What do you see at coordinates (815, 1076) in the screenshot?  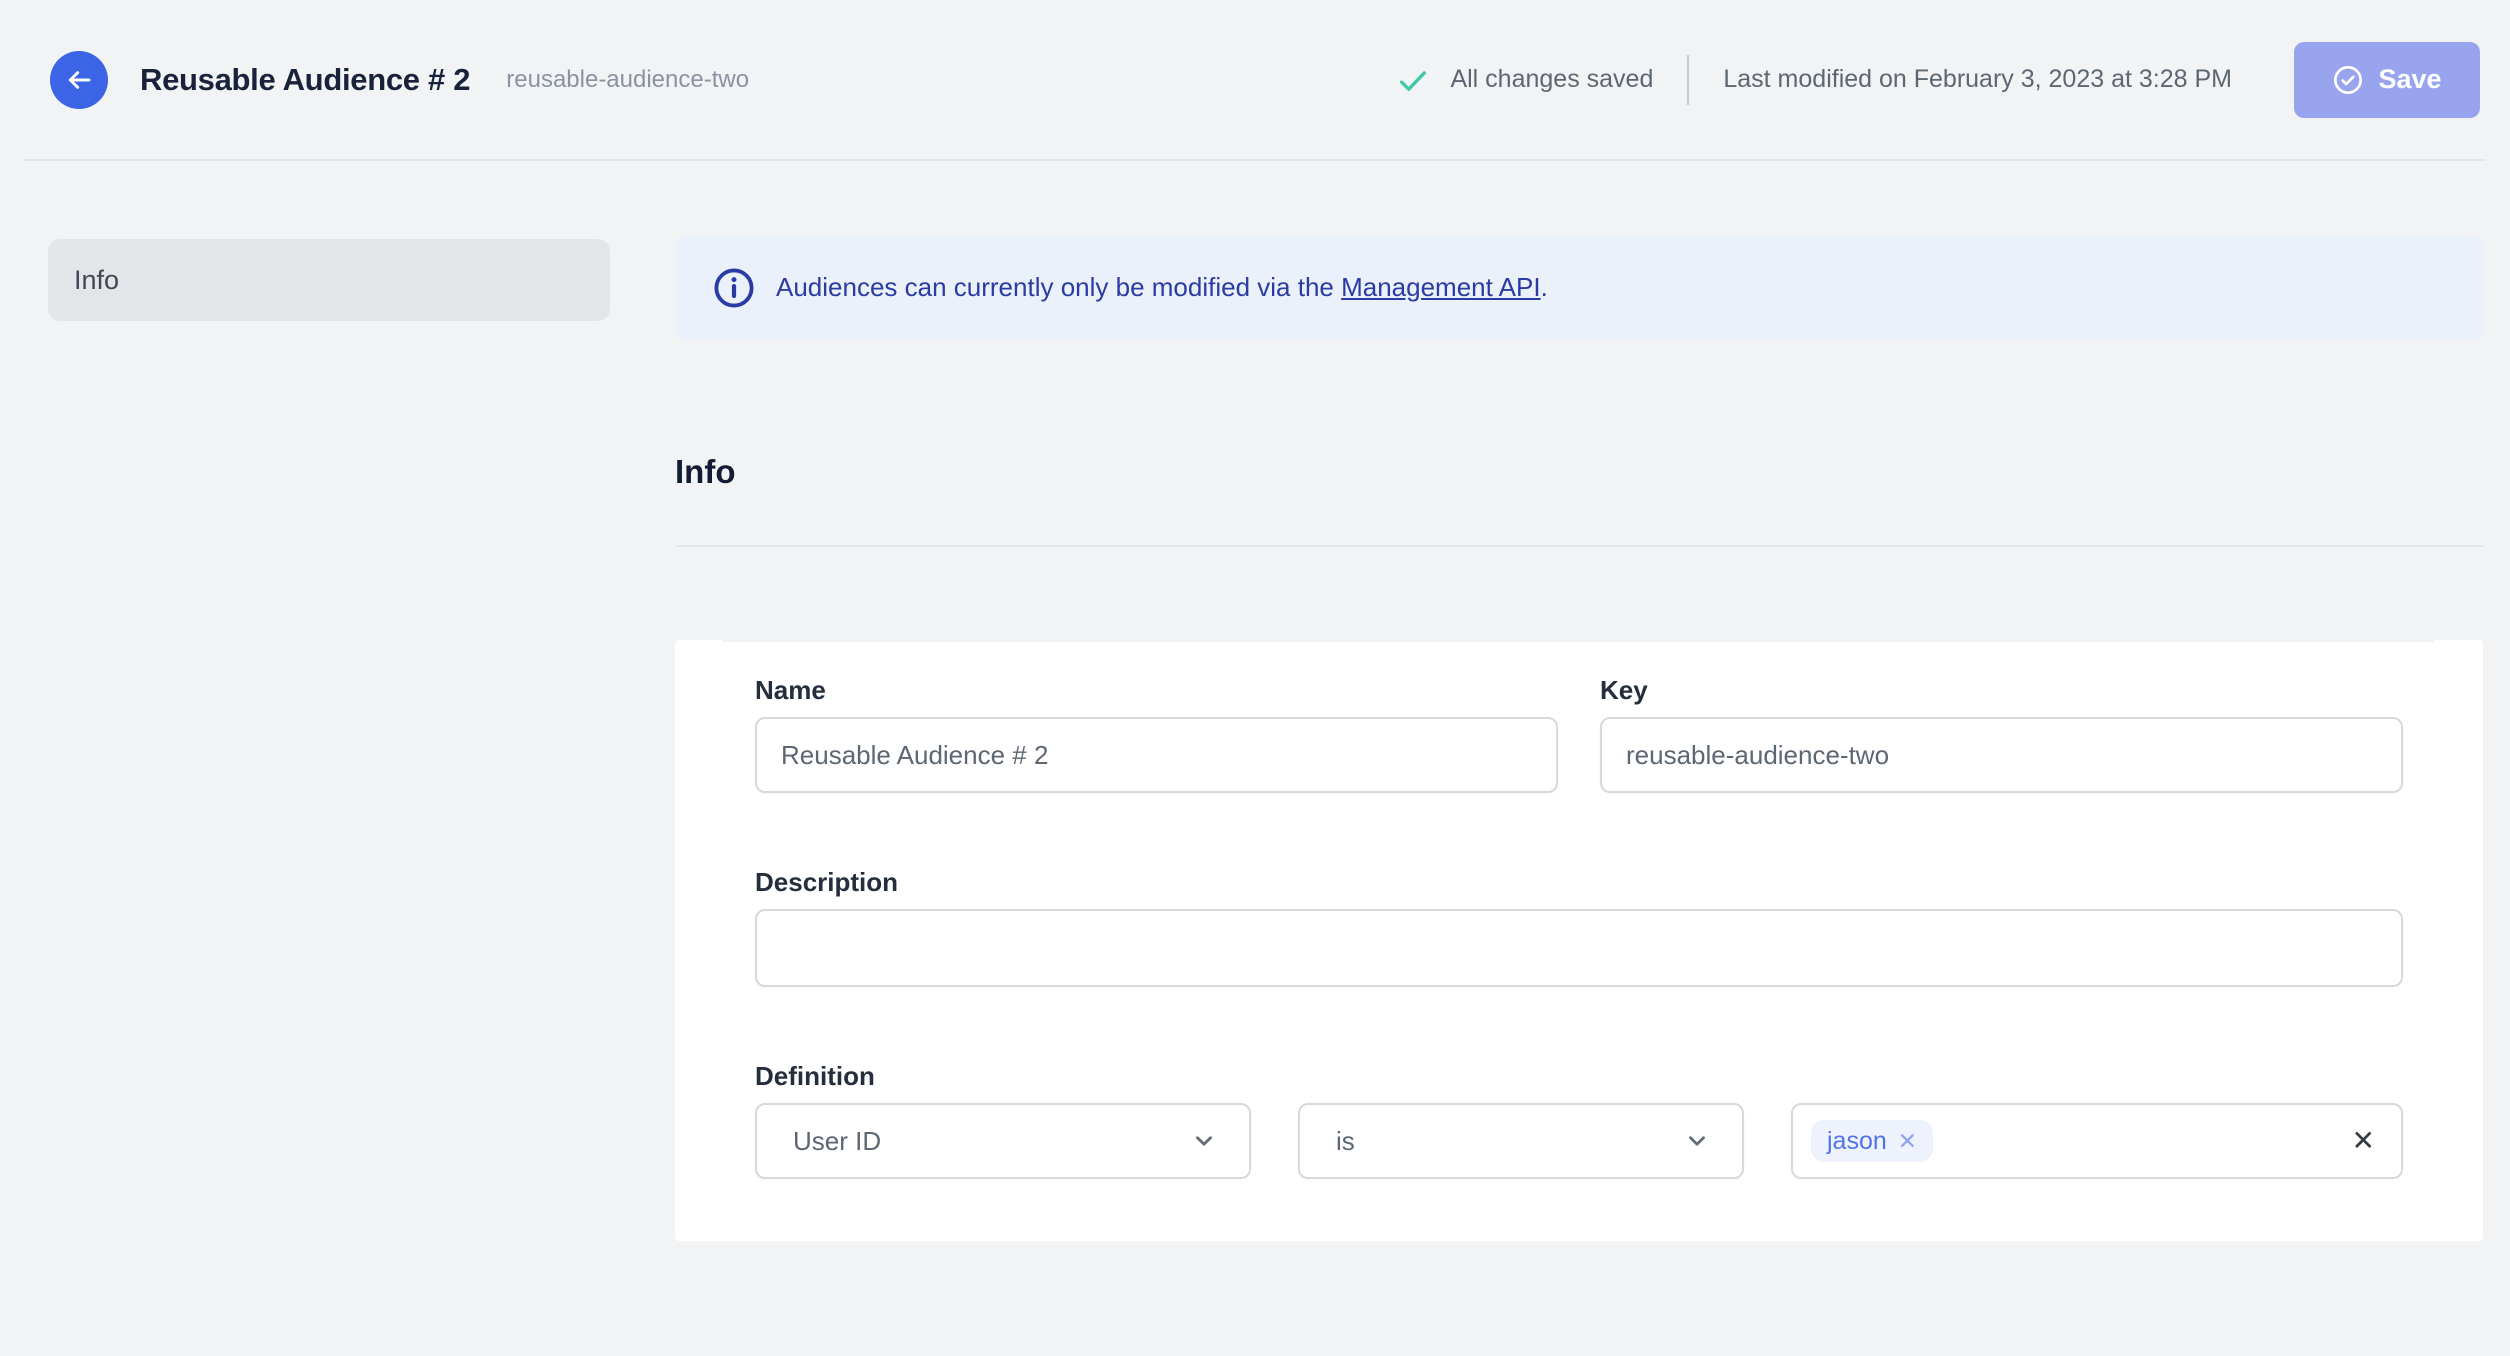 I see `definition-label: Definition` at bounding box center [815, 1076].